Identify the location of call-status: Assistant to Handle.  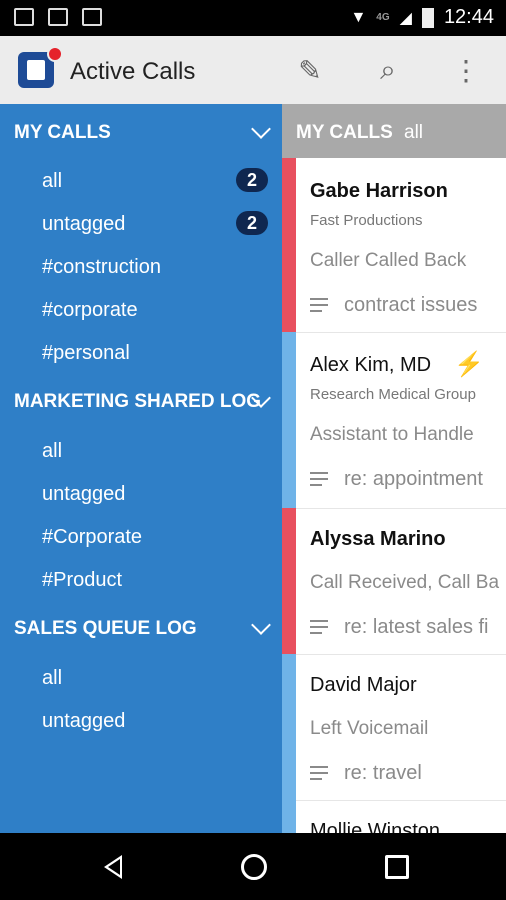
(392, 434).